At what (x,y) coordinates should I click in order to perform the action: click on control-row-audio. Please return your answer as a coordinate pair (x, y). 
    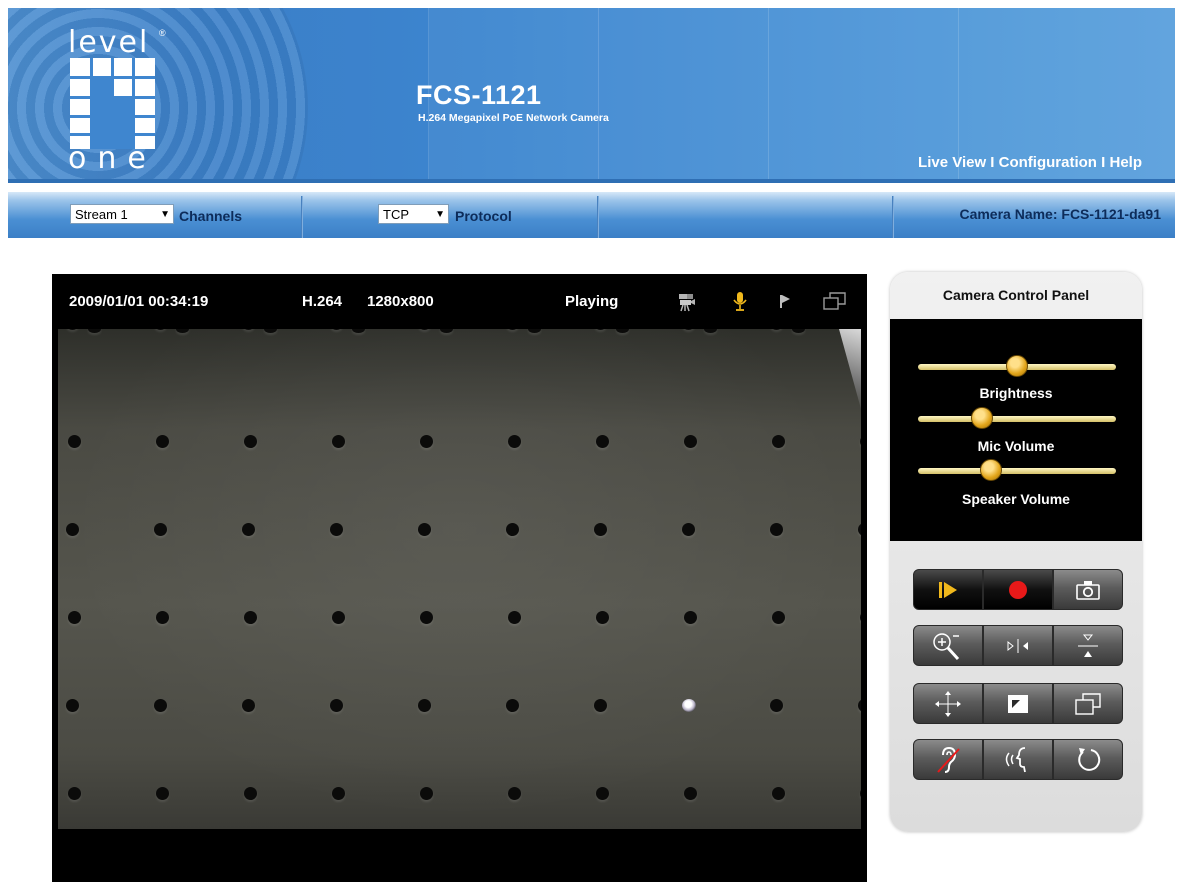
    Looking at the image, I should click on (1018, 759).